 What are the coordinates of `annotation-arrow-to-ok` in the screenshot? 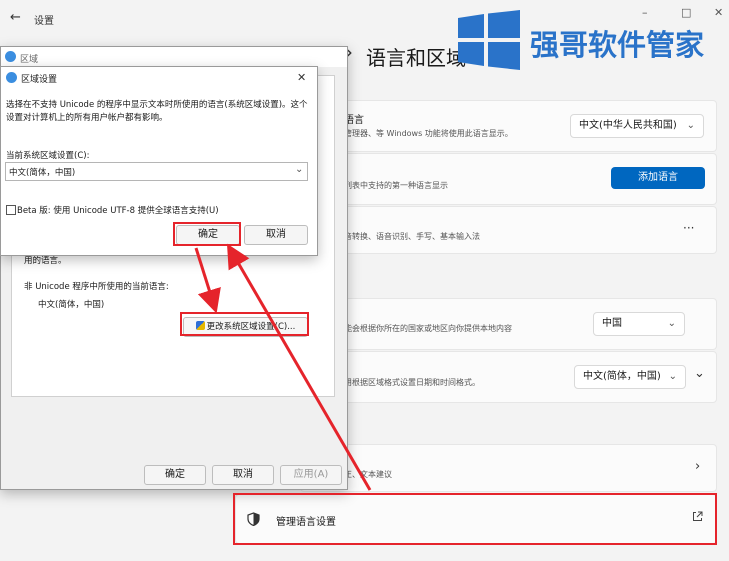 It's located at (299, 367).